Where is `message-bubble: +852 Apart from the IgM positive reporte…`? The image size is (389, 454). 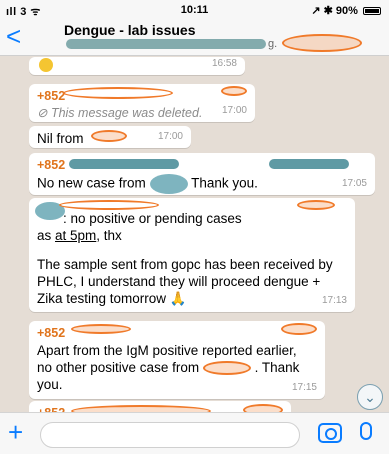 message-bubble: +852 Apart from the IgM positive reporte… is located at coordinates (177, 360).